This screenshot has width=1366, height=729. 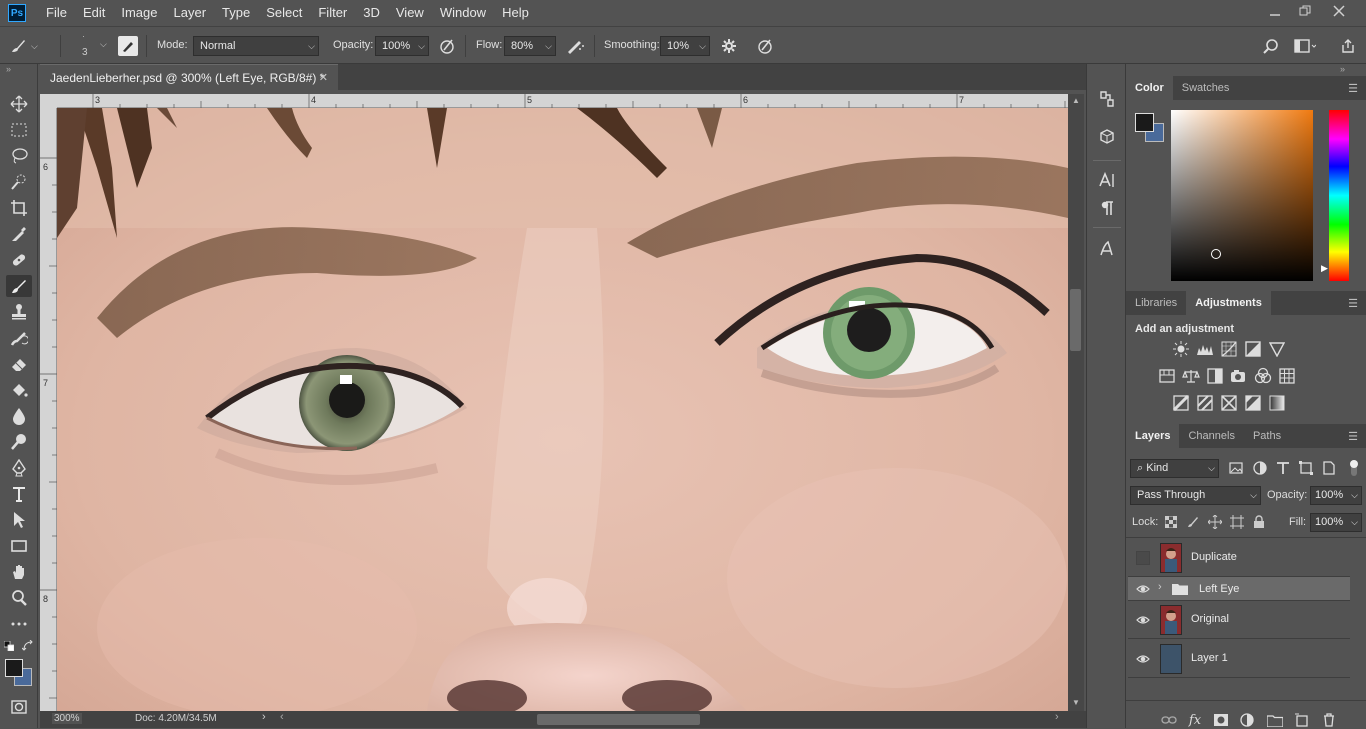 What do you see at coordinates (1267, 436) in the screenshot?
I see `tab-paths: Paths` at bounding box center [1267, 436].